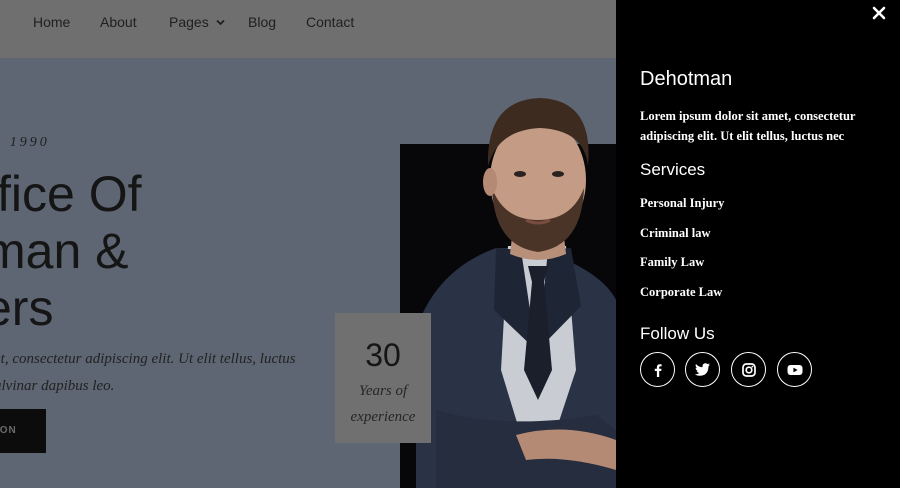  Describe the element at coordinates (51, 22) in the screenshot. I see `nav-home: Home` at that location.